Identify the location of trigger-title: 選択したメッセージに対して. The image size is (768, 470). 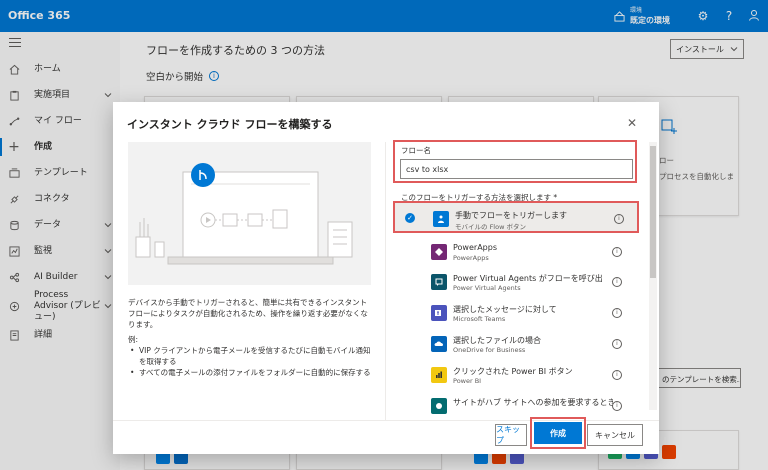
(505, 309).